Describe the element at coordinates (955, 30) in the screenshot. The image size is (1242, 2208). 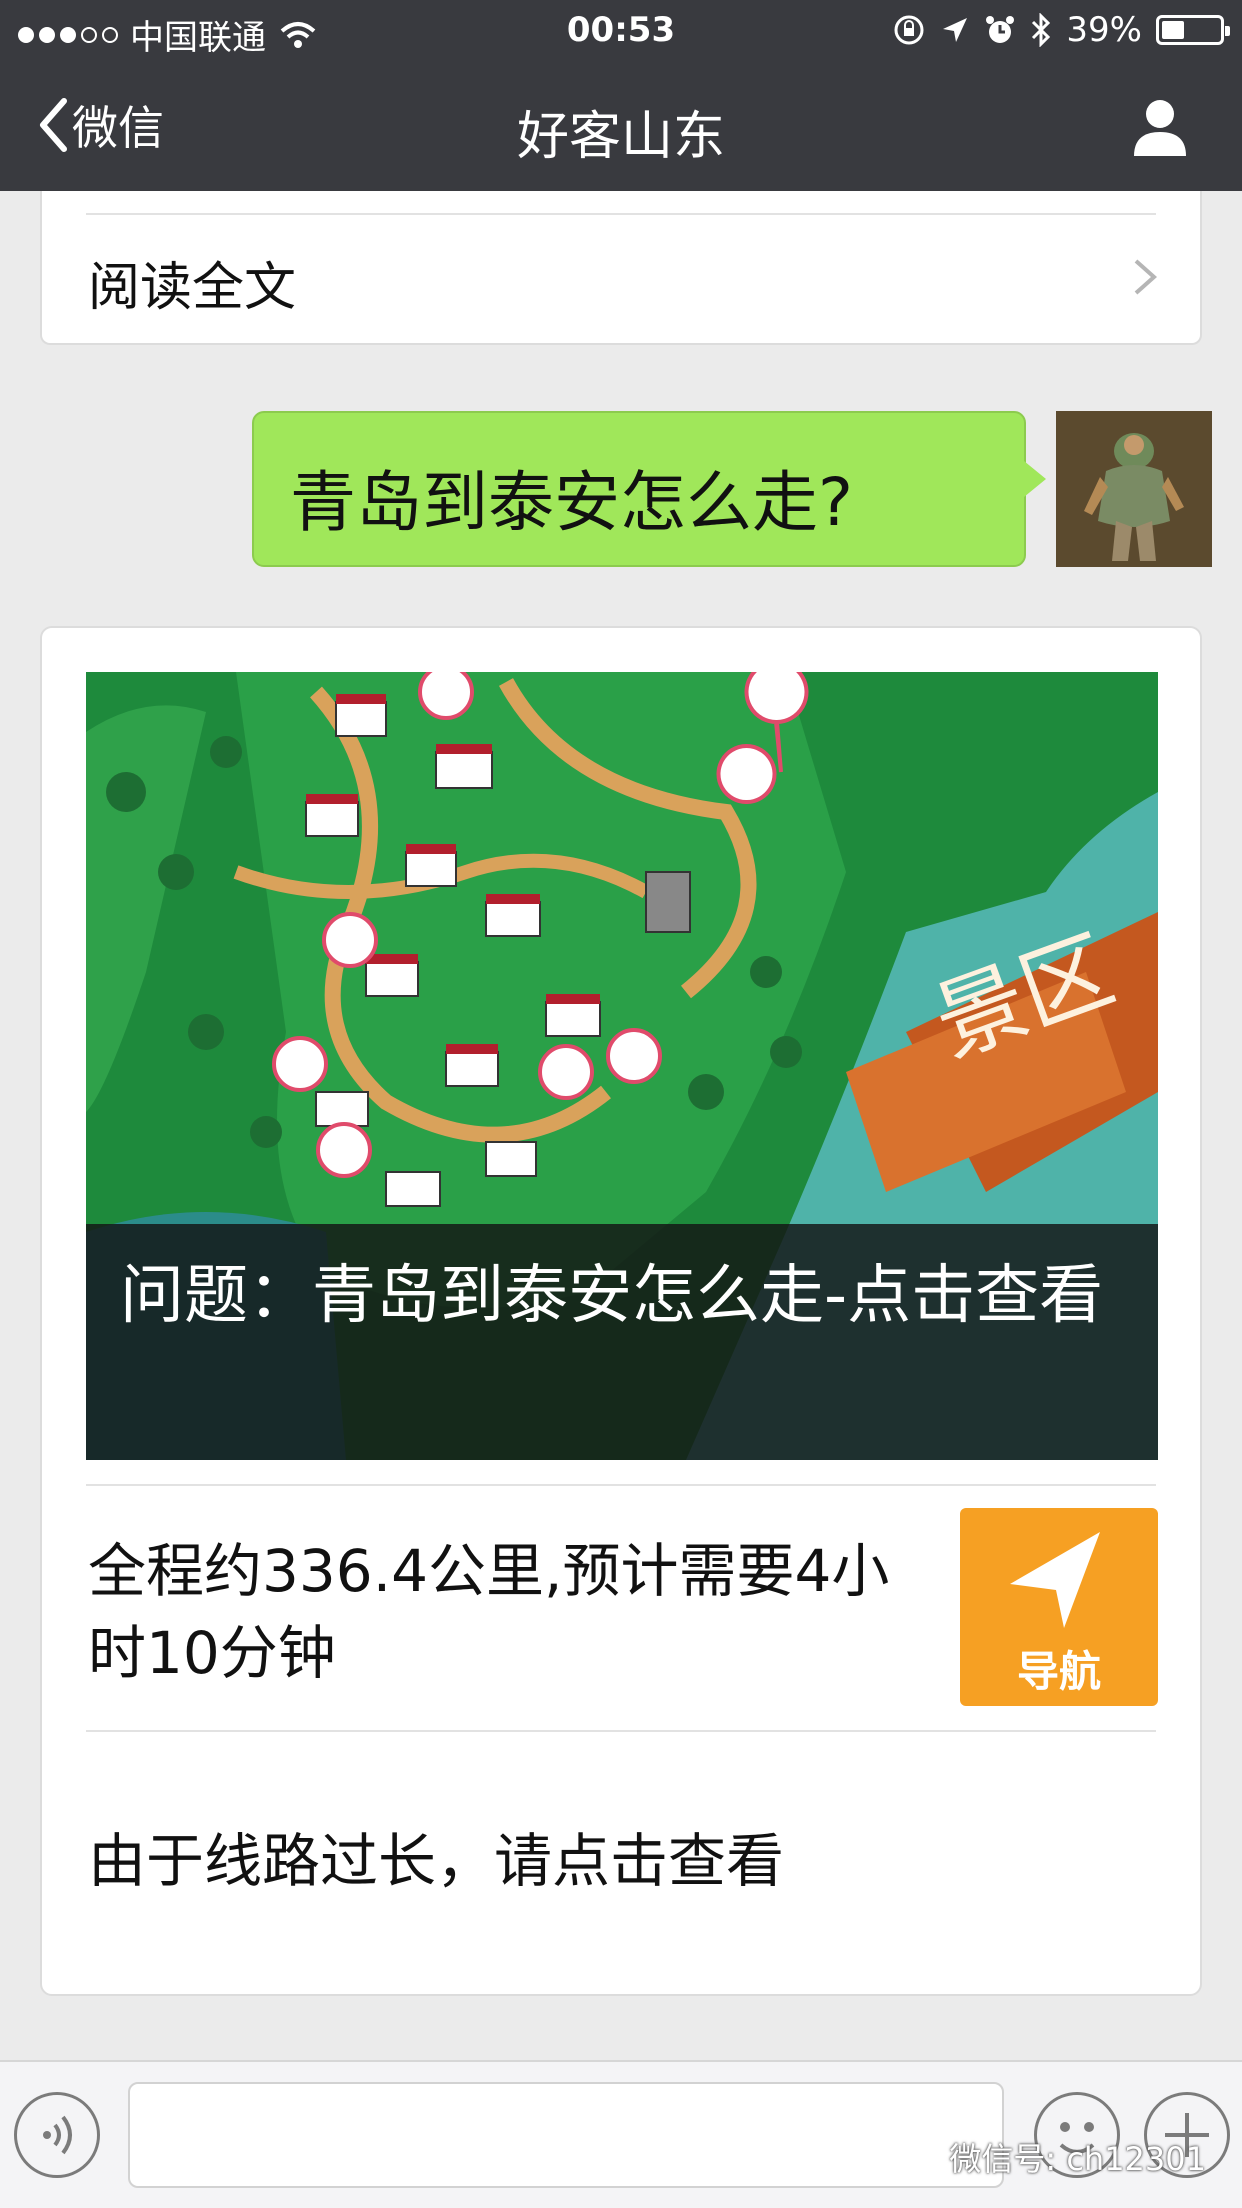
I see `location-icon` at that location.